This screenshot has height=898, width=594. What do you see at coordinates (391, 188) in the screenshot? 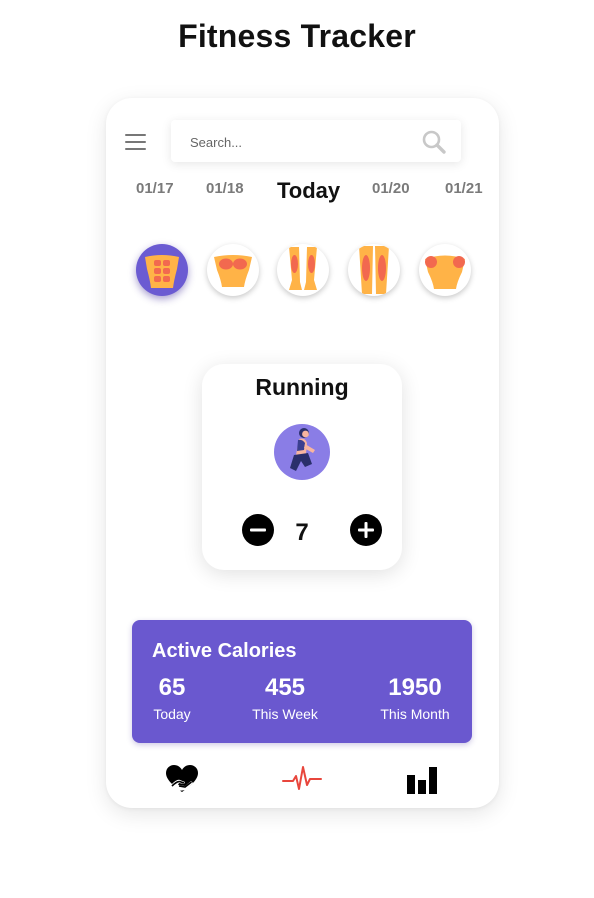
I see `date-item: 01/20` at bounding box center [391, 188].